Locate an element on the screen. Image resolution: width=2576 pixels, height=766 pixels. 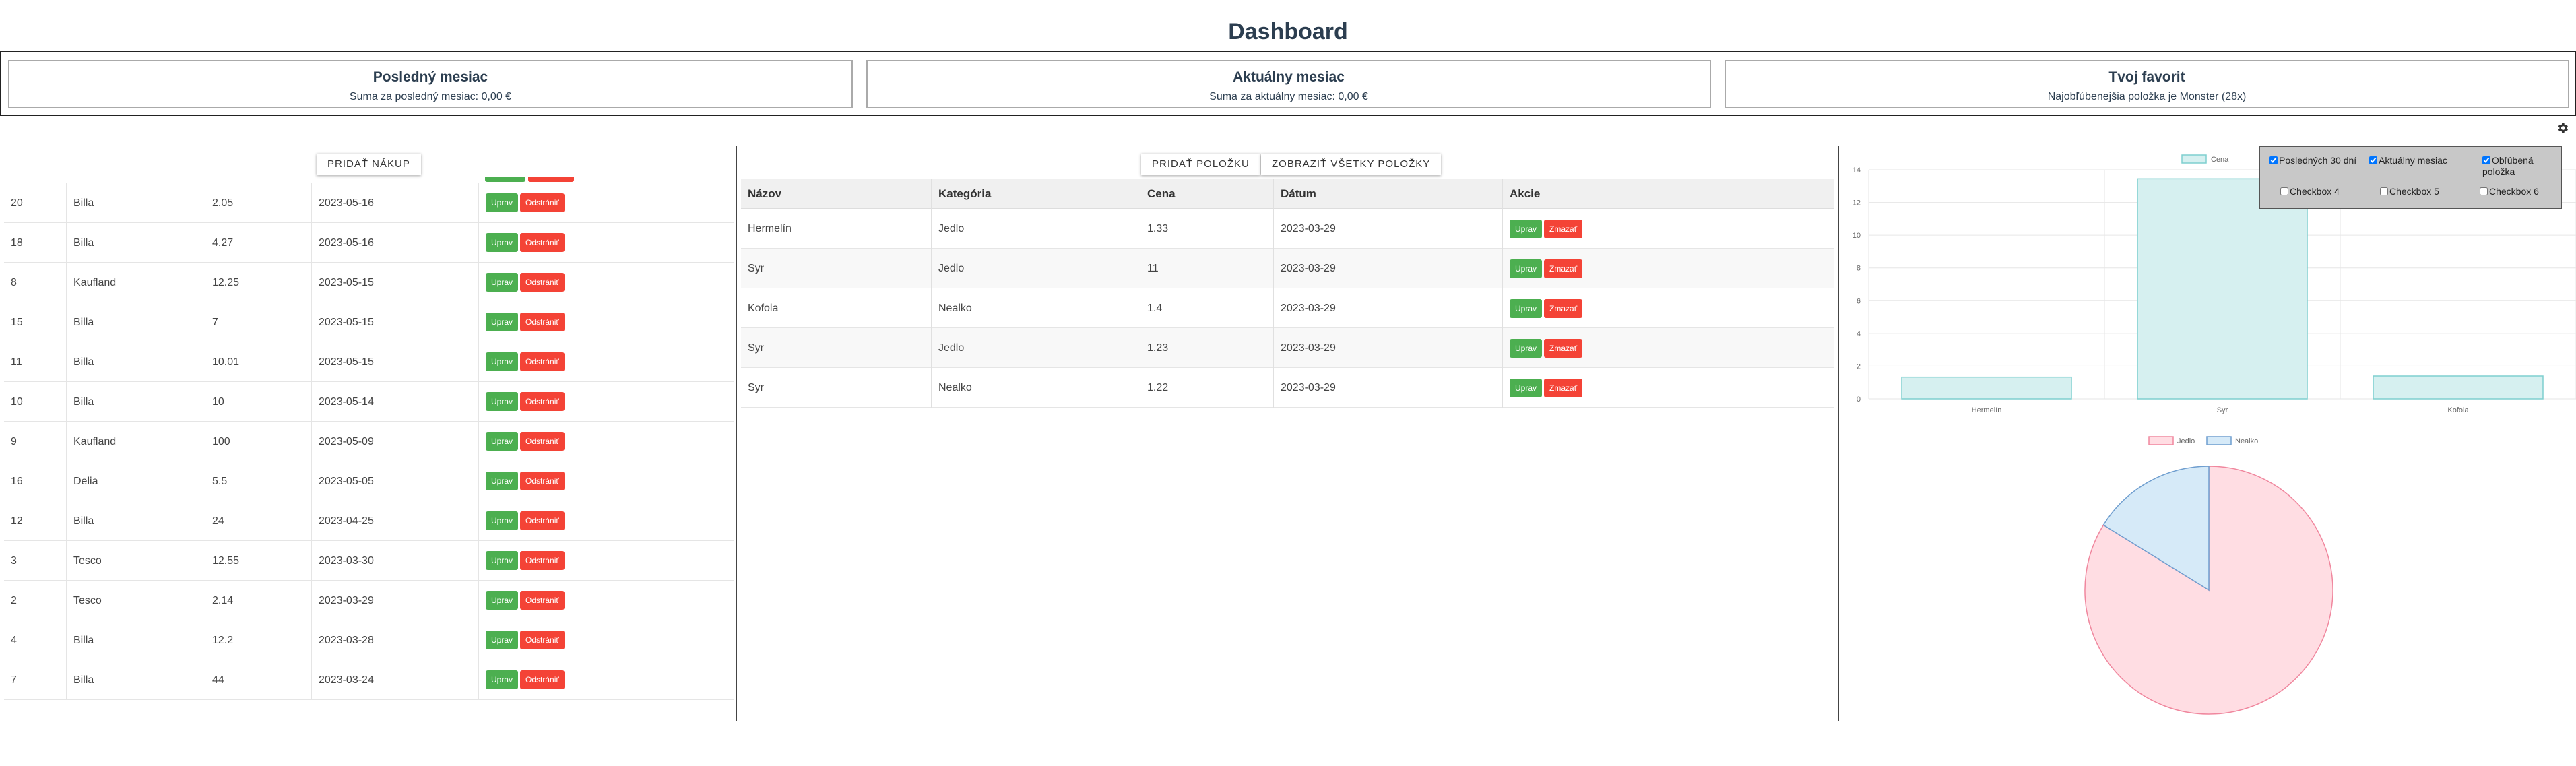
item-name: Syr is located at coordinates (756, 268).